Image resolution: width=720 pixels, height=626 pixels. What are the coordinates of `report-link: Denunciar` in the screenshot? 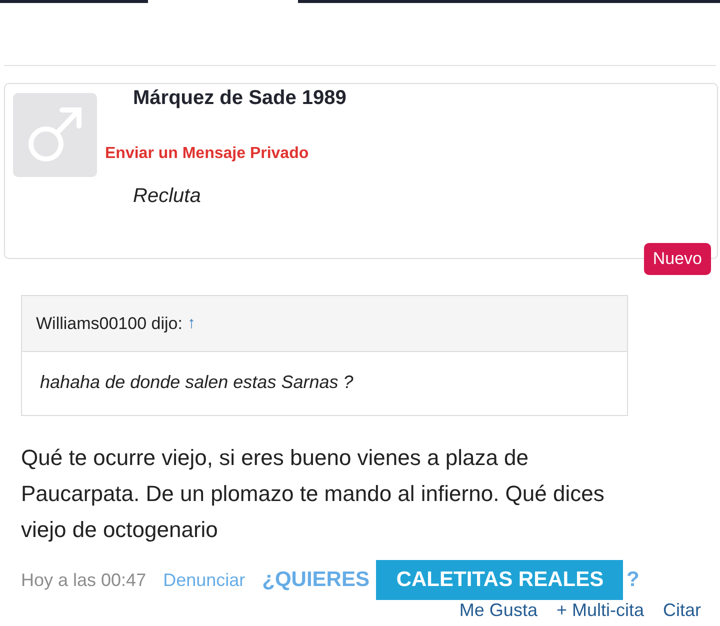 It's located at (204, 580).